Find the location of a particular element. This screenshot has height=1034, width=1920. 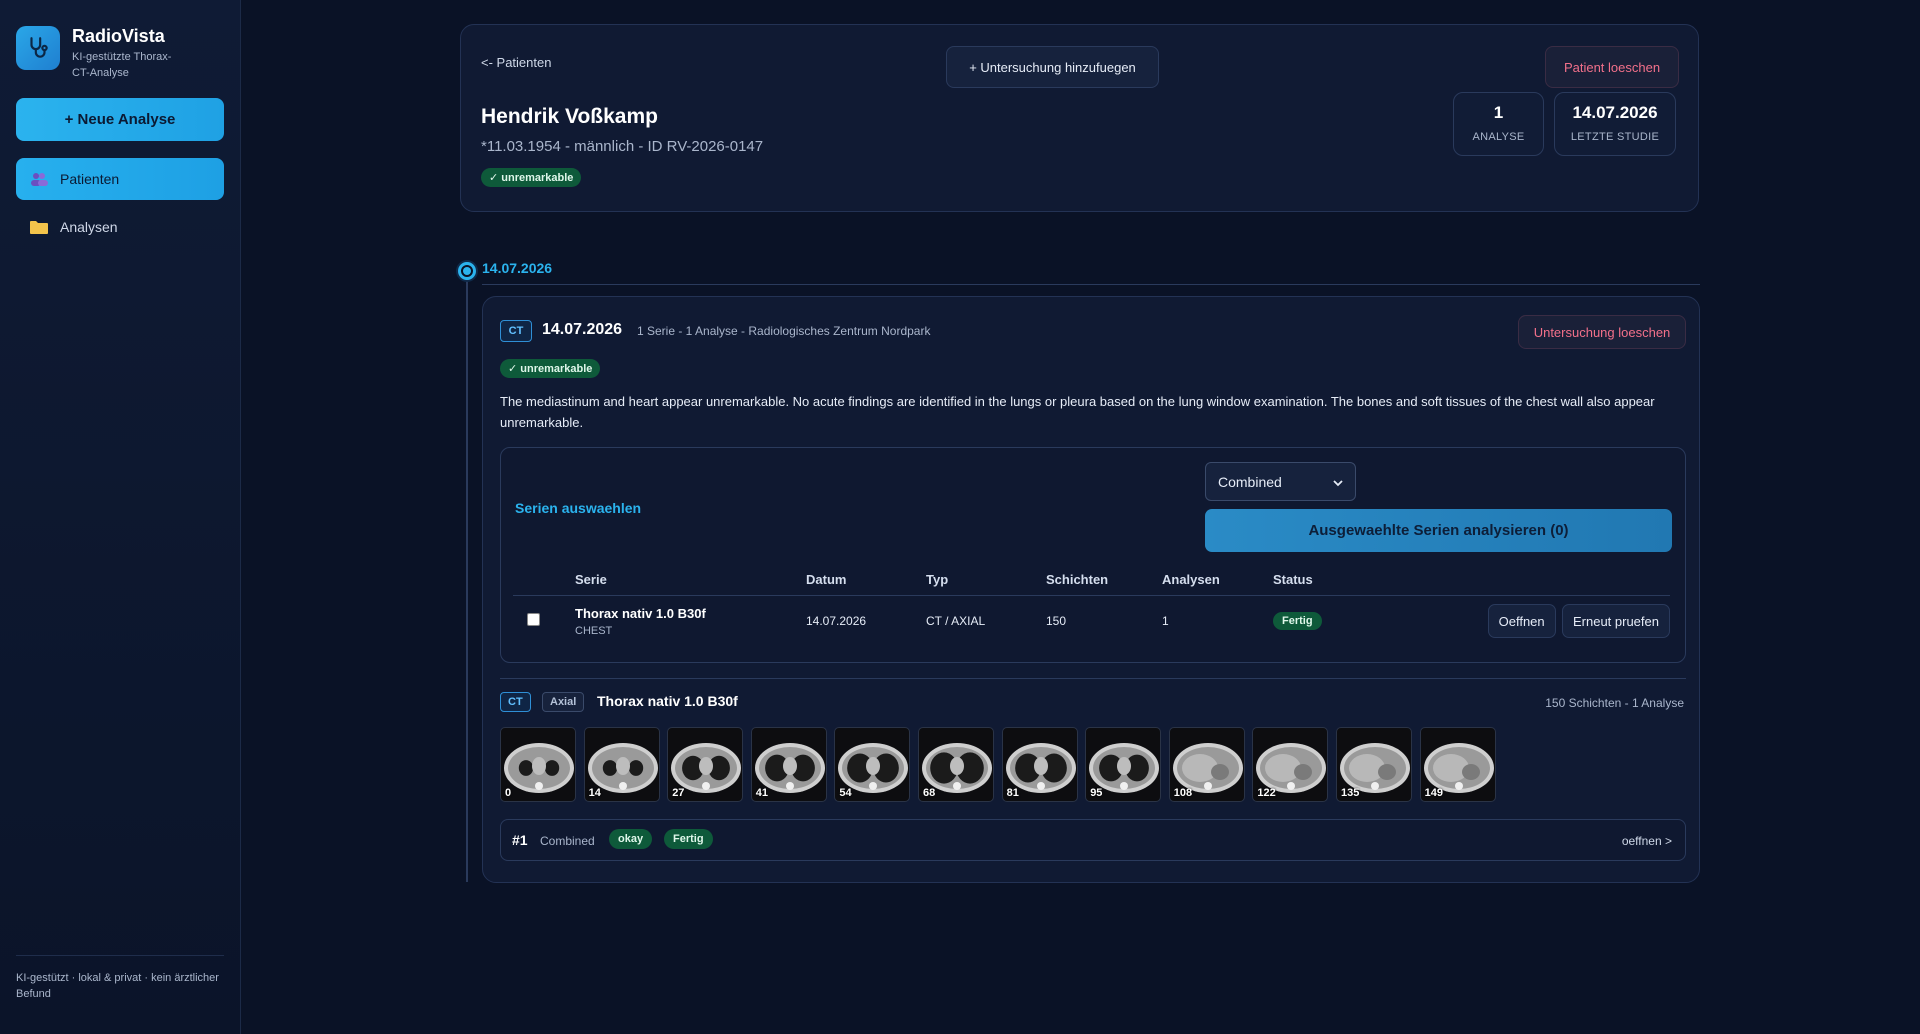

series-detail-divider is located at coordinates (1093, 678).